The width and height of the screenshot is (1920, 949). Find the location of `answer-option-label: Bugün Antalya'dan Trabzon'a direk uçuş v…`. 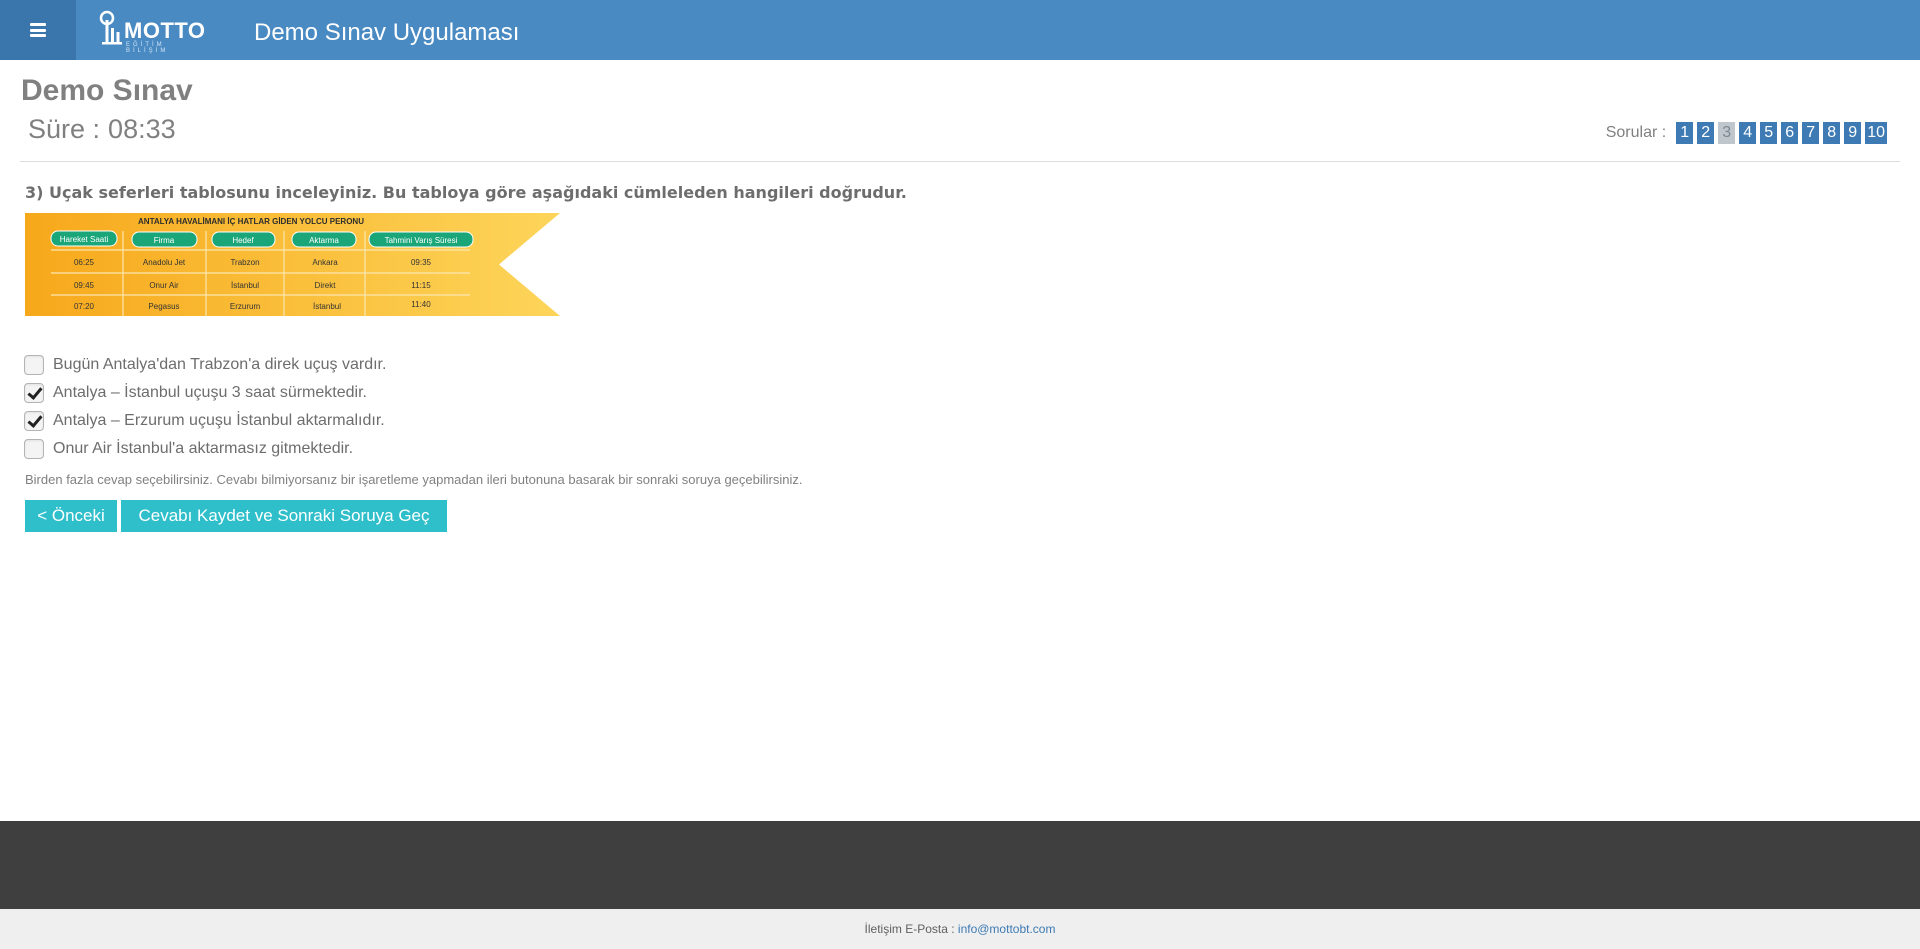

answer-option-label: Bugün Antalya'dan Trabzon'a direk uçuş v… is located at coordinates (220, 364).